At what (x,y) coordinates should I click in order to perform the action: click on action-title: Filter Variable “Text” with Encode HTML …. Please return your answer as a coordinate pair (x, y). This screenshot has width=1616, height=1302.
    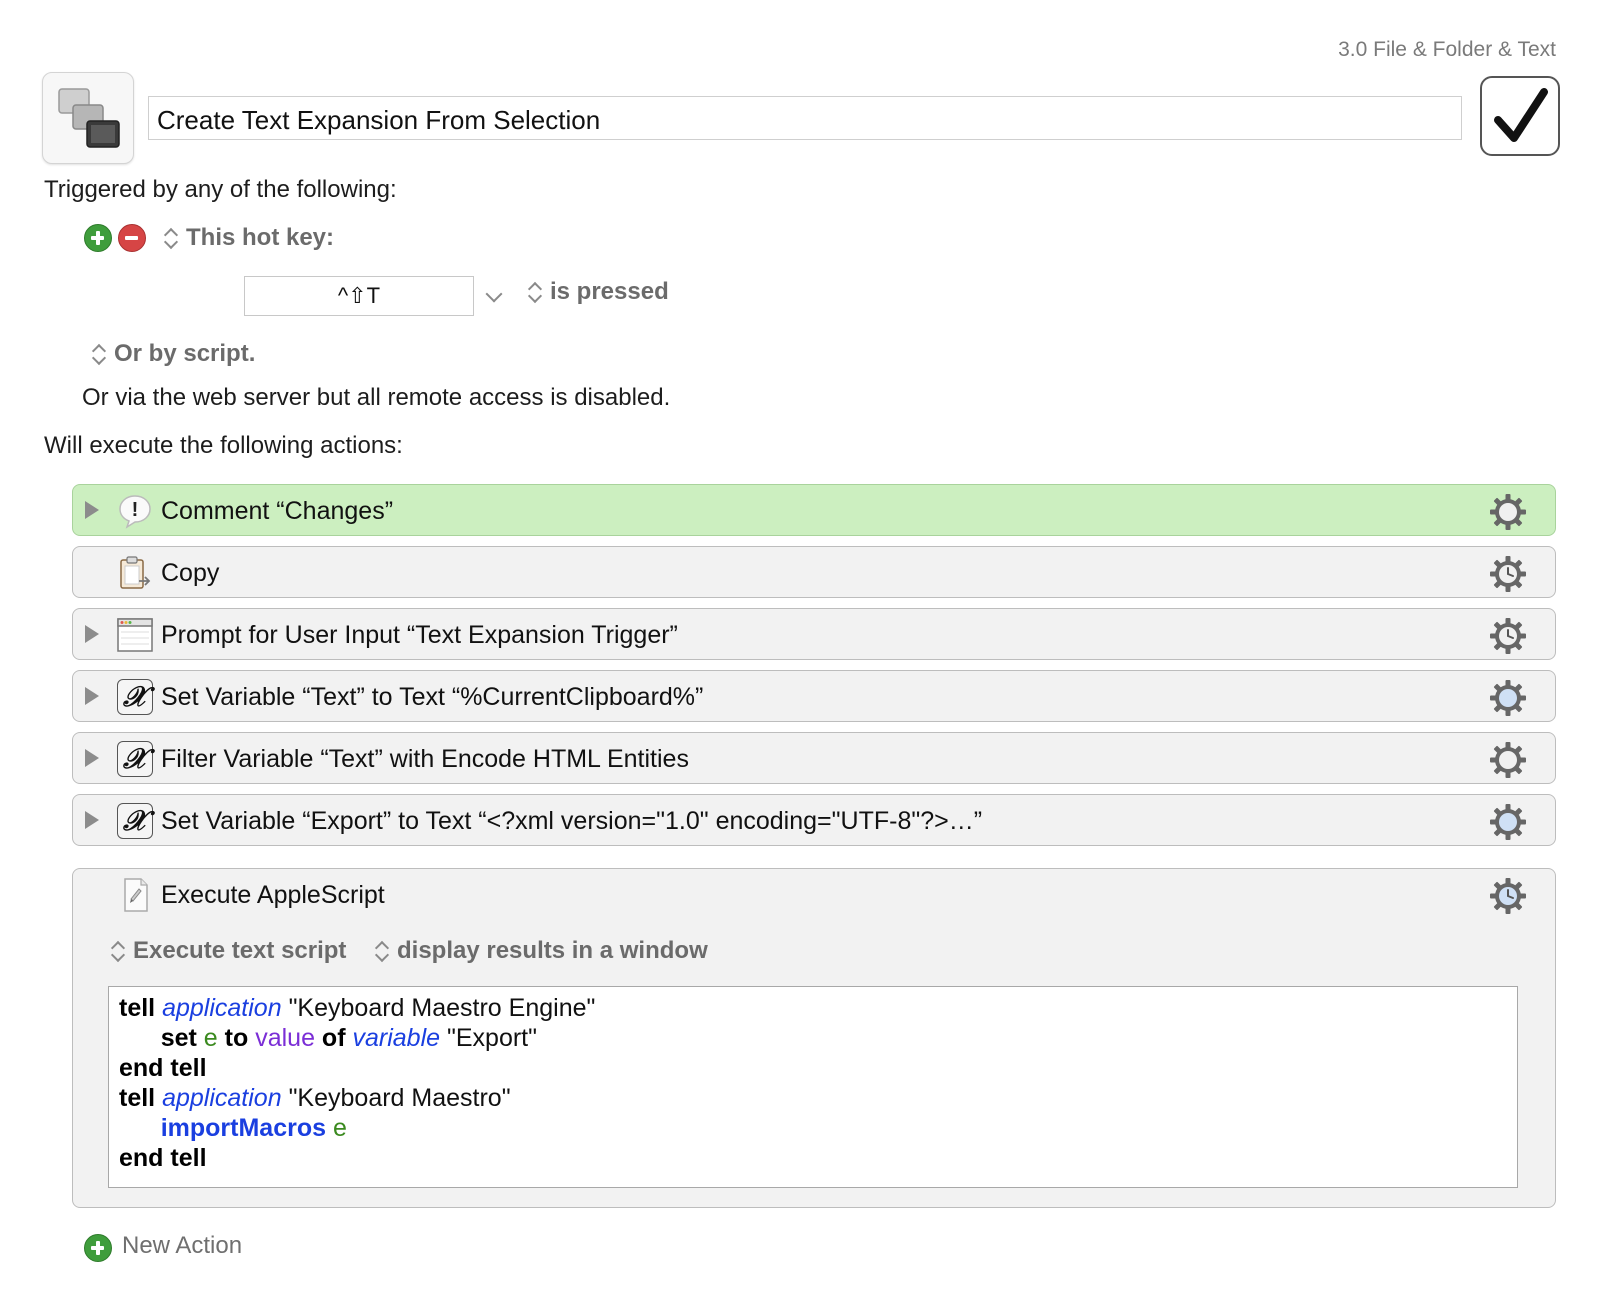
    Looking at the image, I should click on (425, 759).